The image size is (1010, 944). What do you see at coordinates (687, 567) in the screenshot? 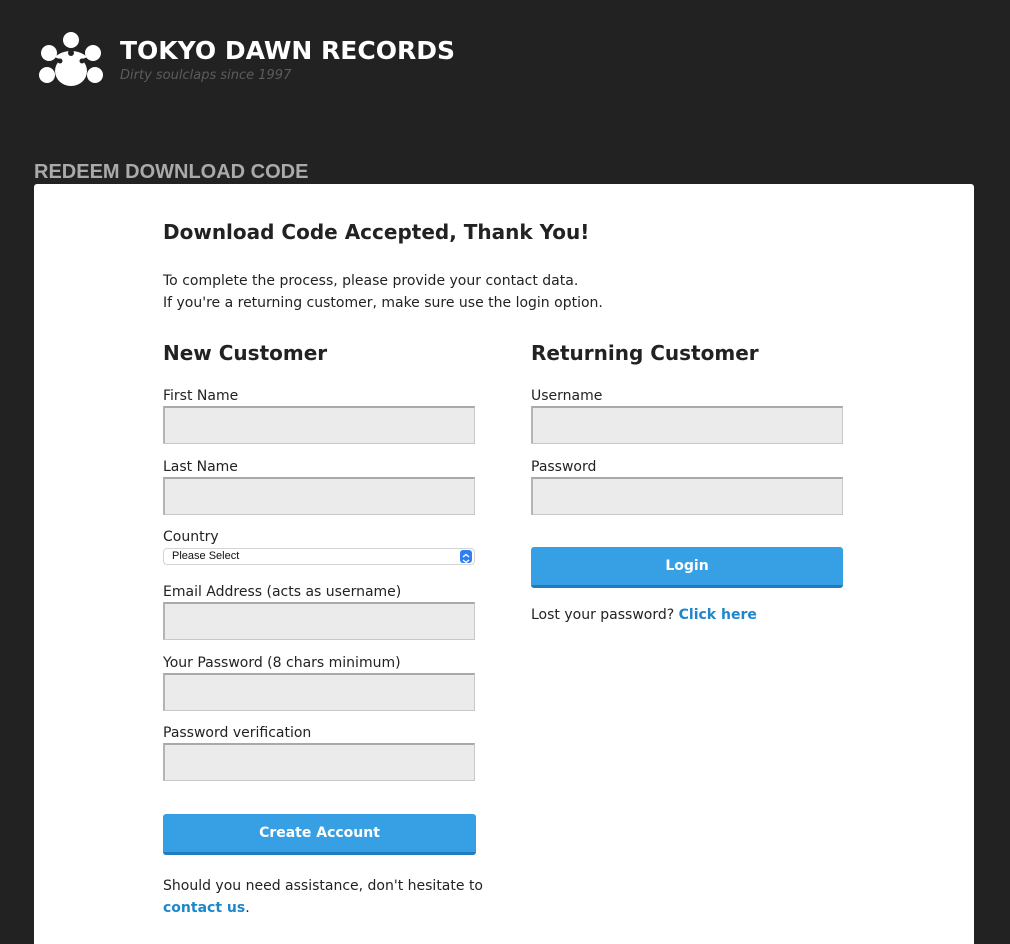
I see `login-button: Login` at bounding box center [687, 567].